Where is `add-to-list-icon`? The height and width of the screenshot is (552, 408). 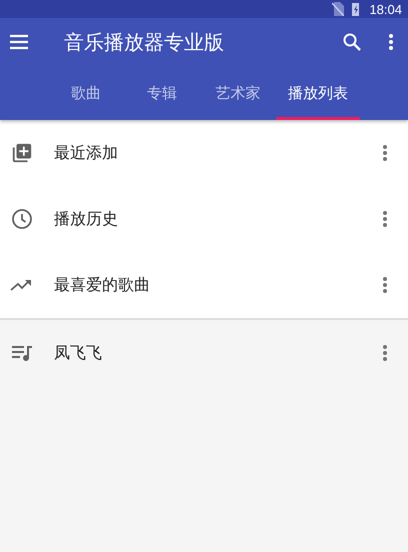 add-to-list-icon is located at coordinates (22, 153).